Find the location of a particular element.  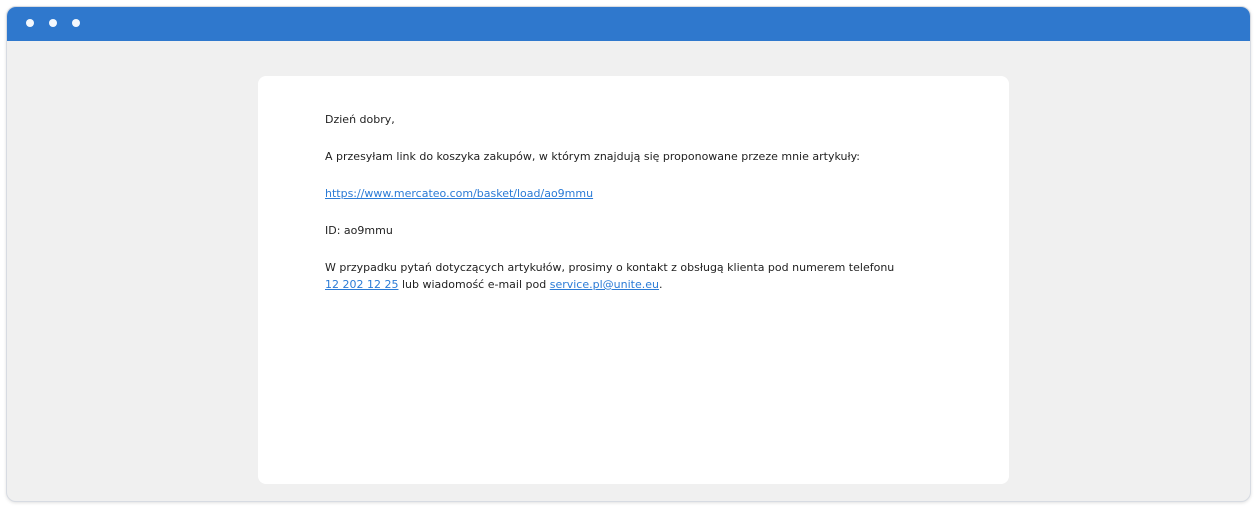

email-greeting: Dzień dobry, is located at coordinates (360, 119).